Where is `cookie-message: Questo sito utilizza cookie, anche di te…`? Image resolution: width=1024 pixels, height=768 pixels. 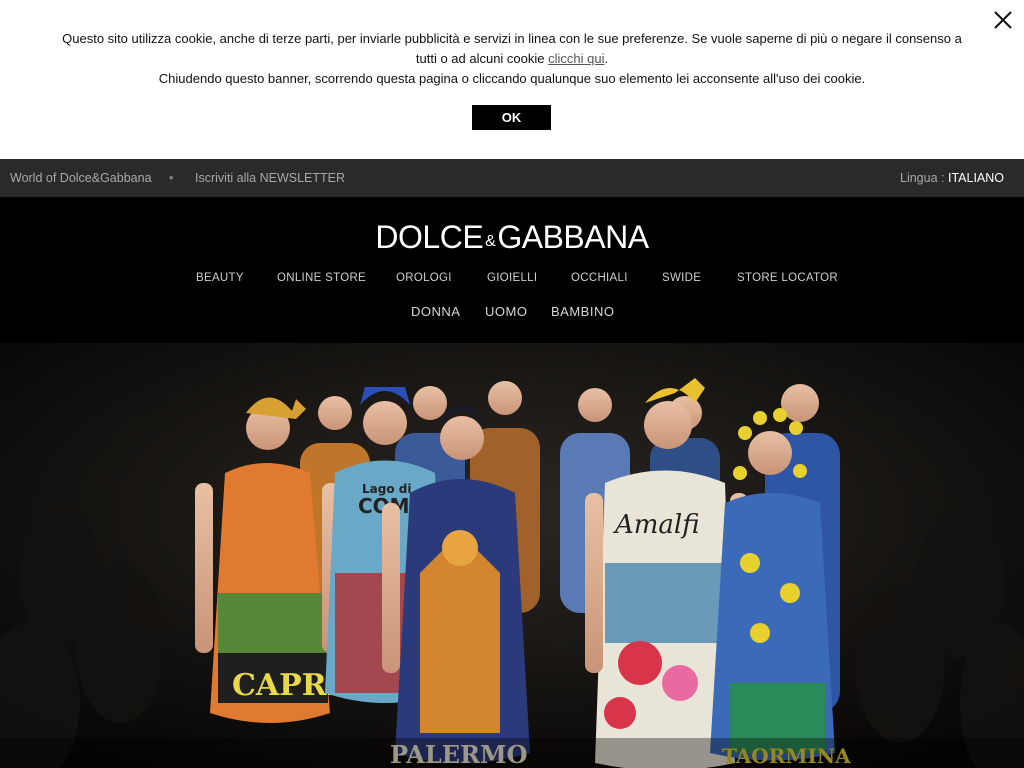
cookie-message: Questo sito utilizza cookie, anche di te… is located at coordinates (512, 59).